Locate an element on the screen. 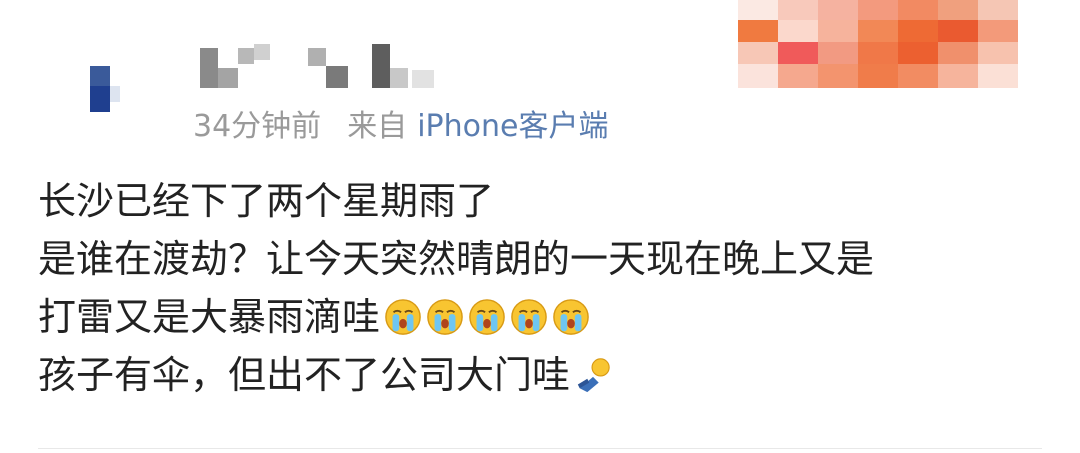  post-meta: 34分钟前 来自 iPhone客户端 is located at coordinates (400, 127).